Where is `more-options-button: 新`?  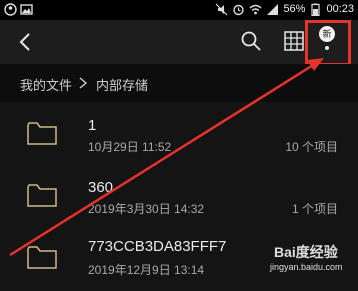 more-options-button: 新 is located at coordinates (328, 40).